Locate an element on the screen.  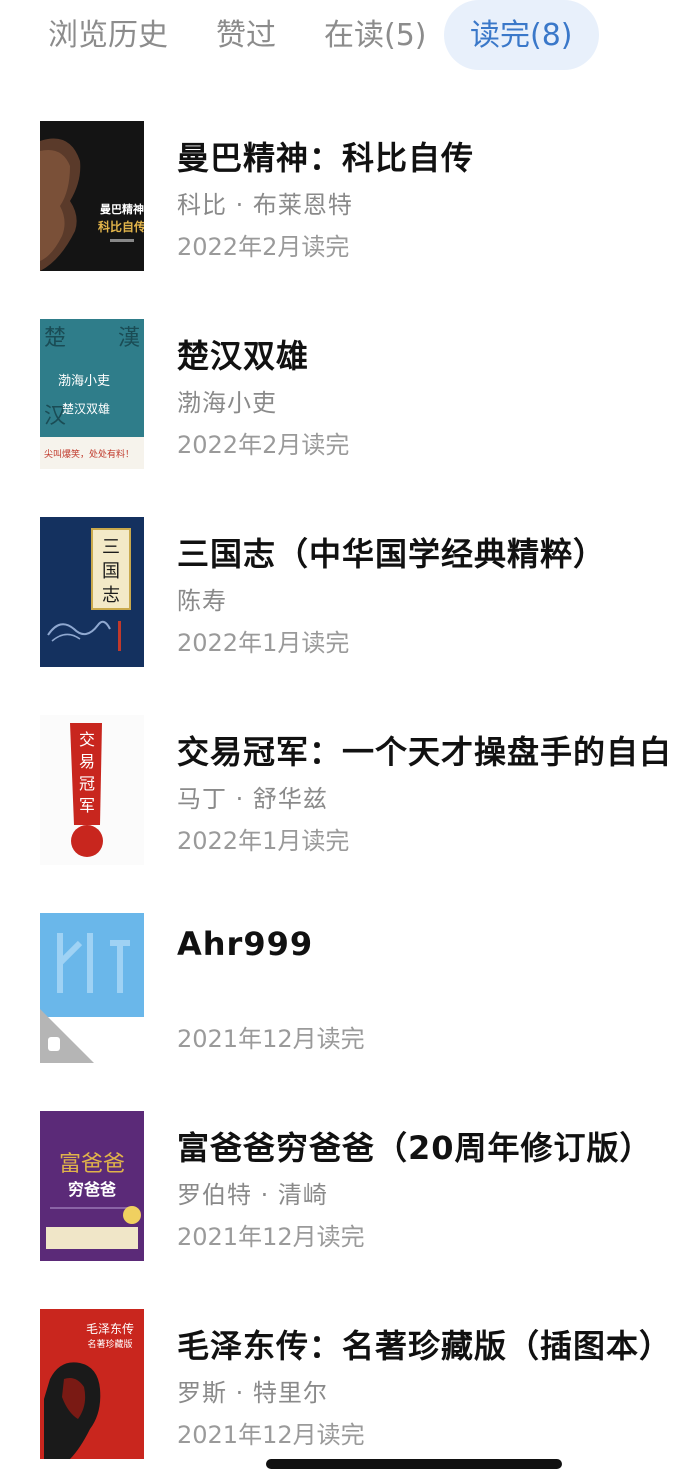
cover-title: 毛泽东传 is located at coordinates (110, 1328).